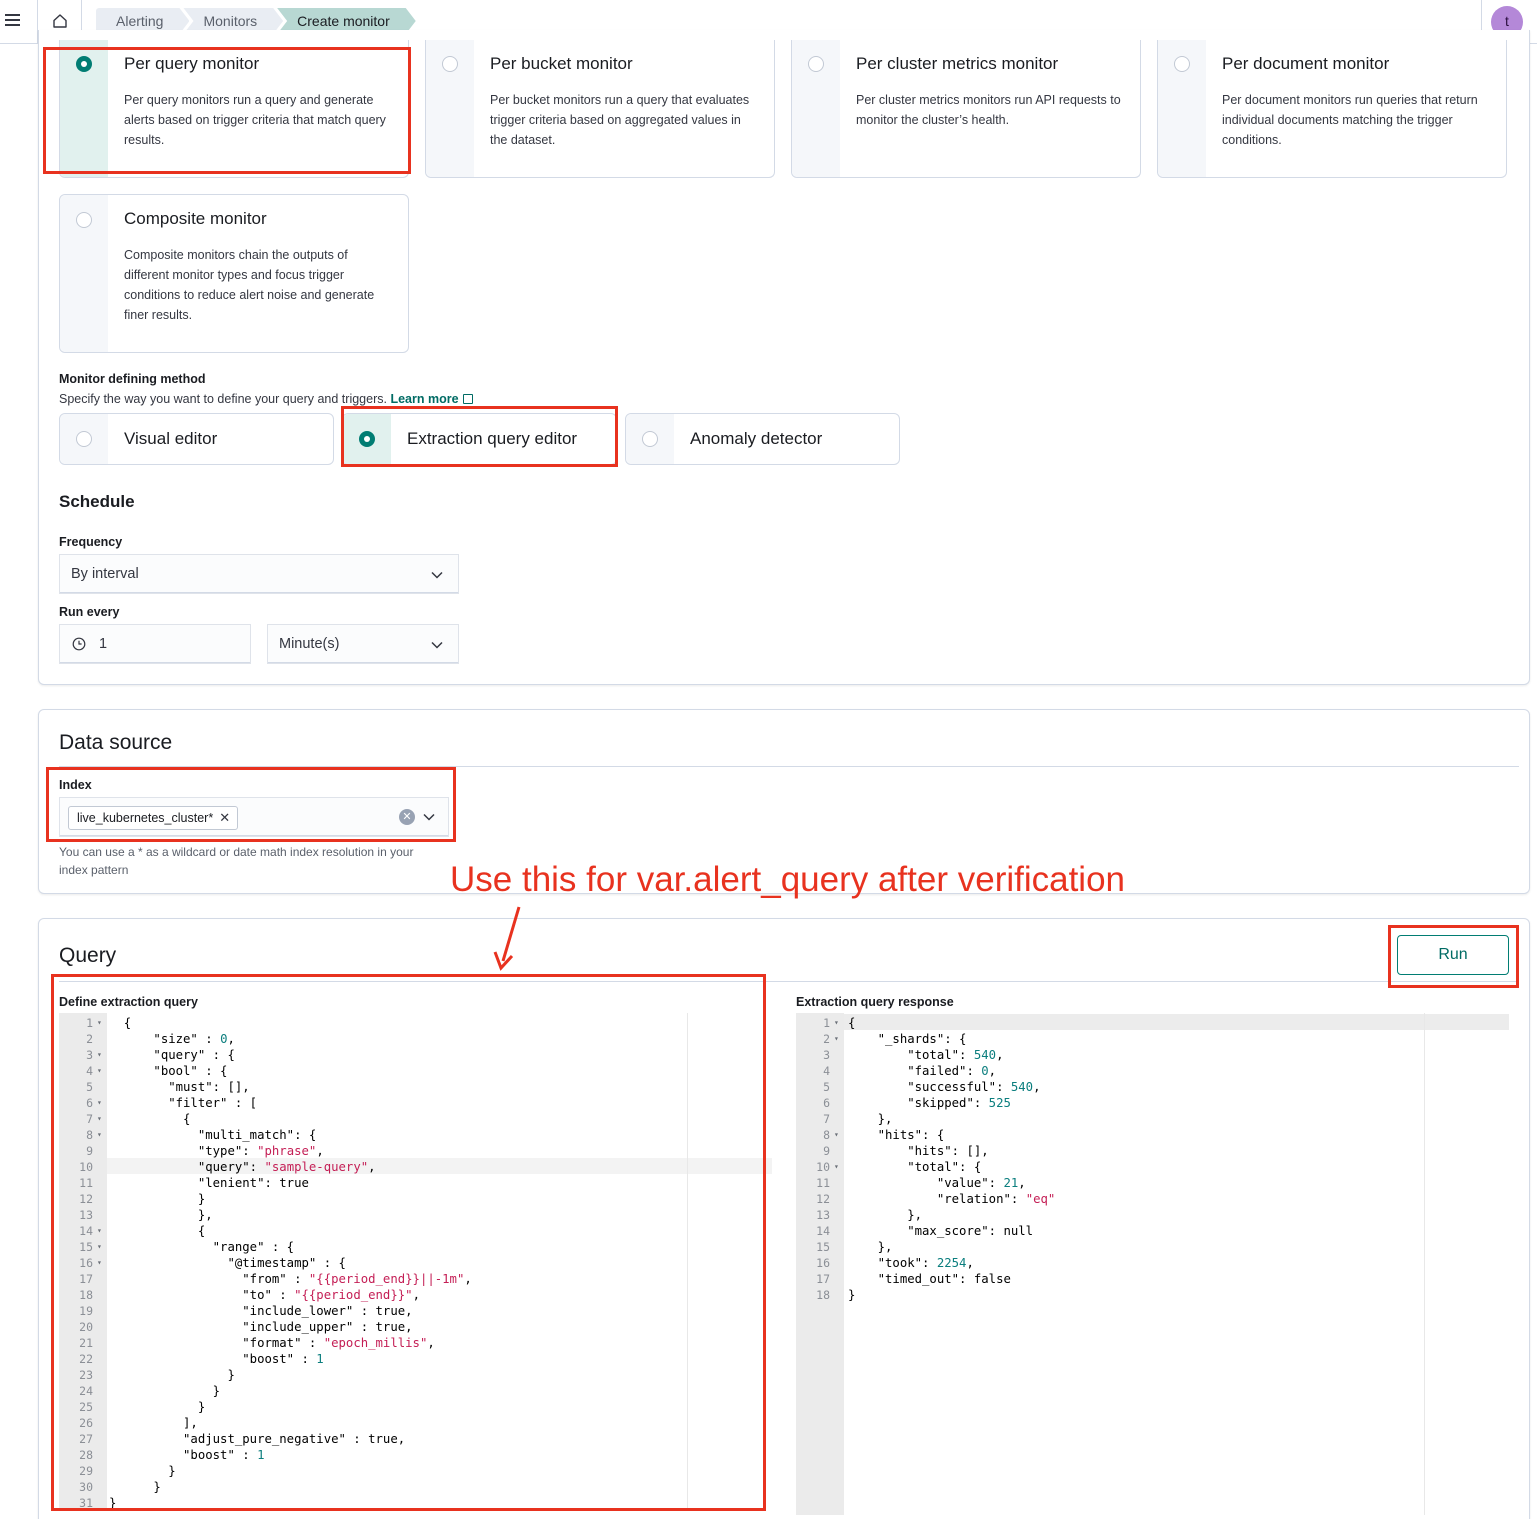 This screenshot has width=1537, height=1519. I want to click on method-anomaly-detector: Anomaly detector, so click(762, 439).